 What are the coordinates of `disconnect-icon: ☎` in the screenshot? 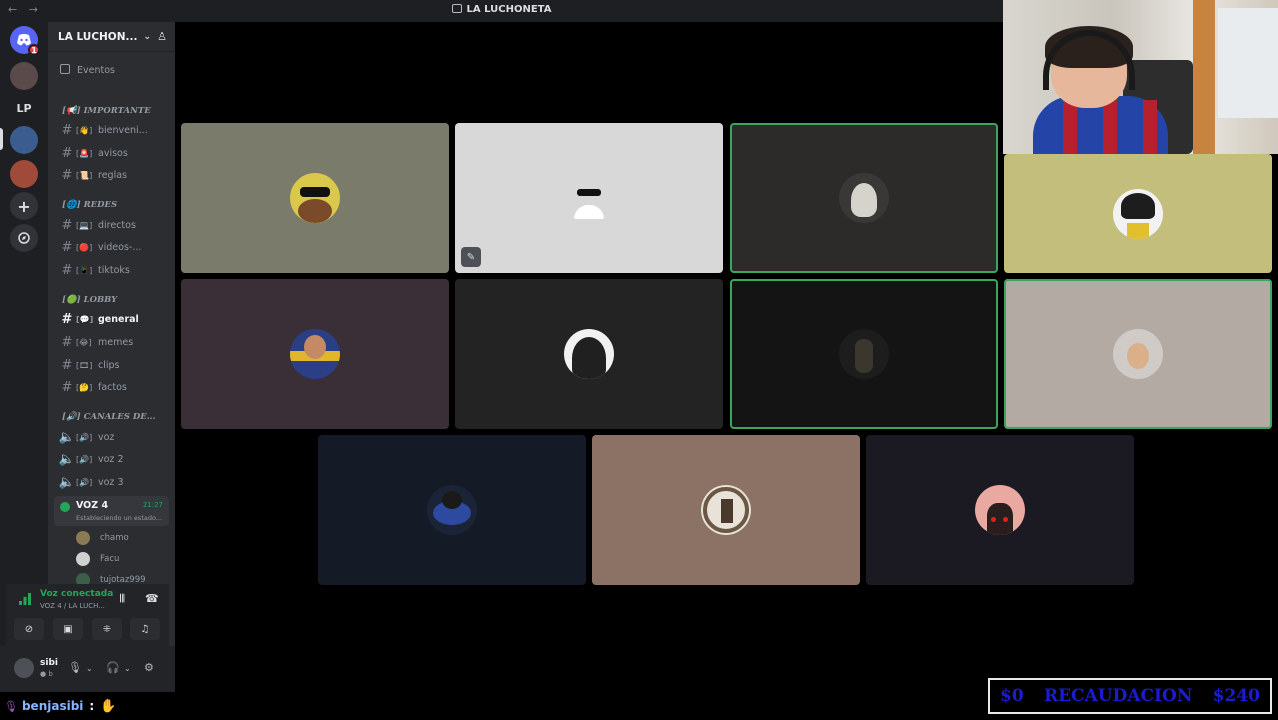 It's located at (152, 598).